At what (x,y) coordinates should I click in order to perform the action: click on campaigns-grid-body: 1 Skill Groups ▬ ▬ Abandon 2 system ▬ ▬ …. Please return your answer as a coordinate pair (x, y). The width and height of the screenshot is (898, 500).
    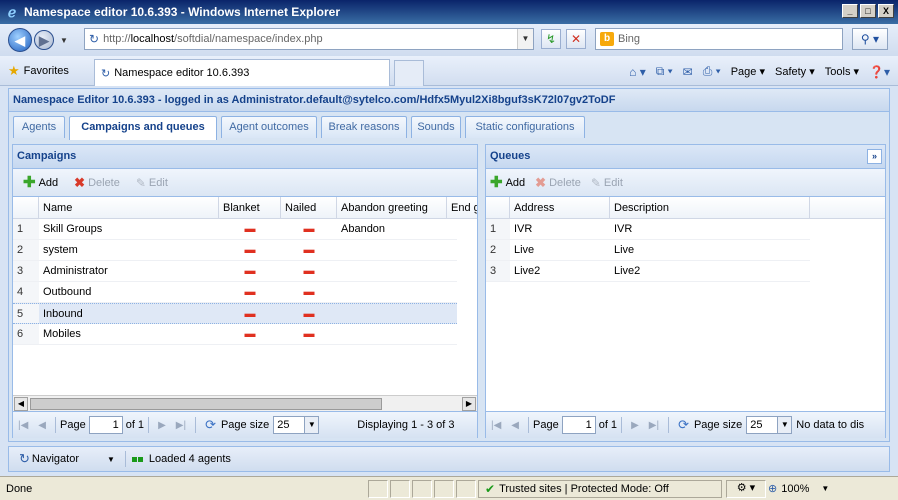
    Looking at the image, I should click on (235, 282).